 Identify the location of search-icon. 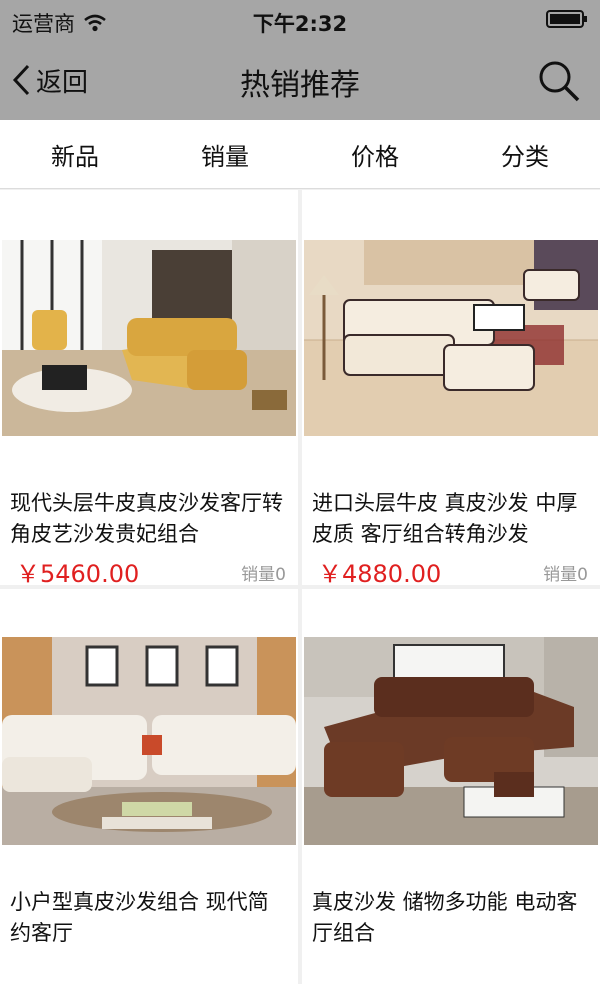
(559, 81).